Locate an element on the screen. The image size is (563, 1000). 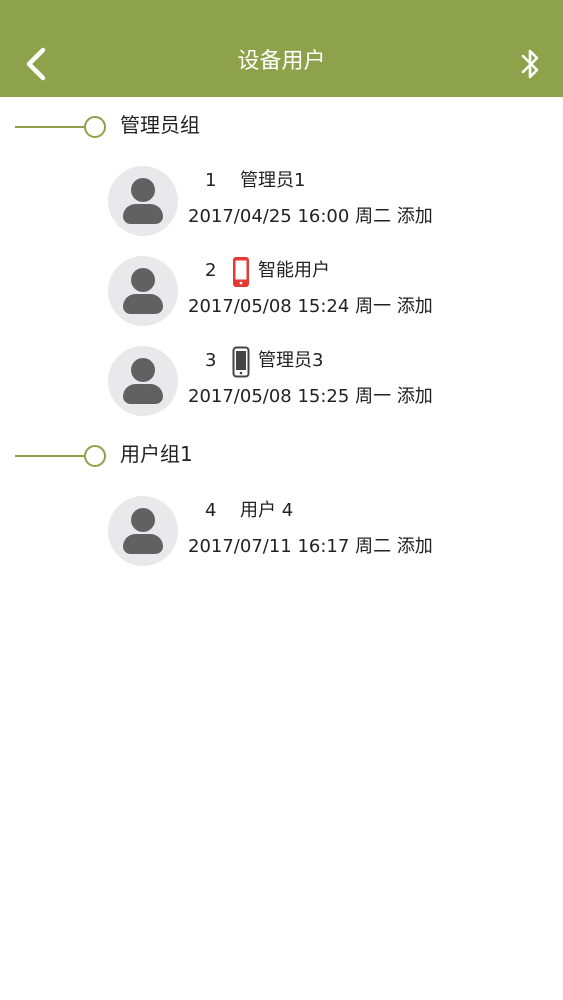
user-row: 4 用户 4 2017/07/11 16:17 周二 添加 is located at coordinates (281, 536).